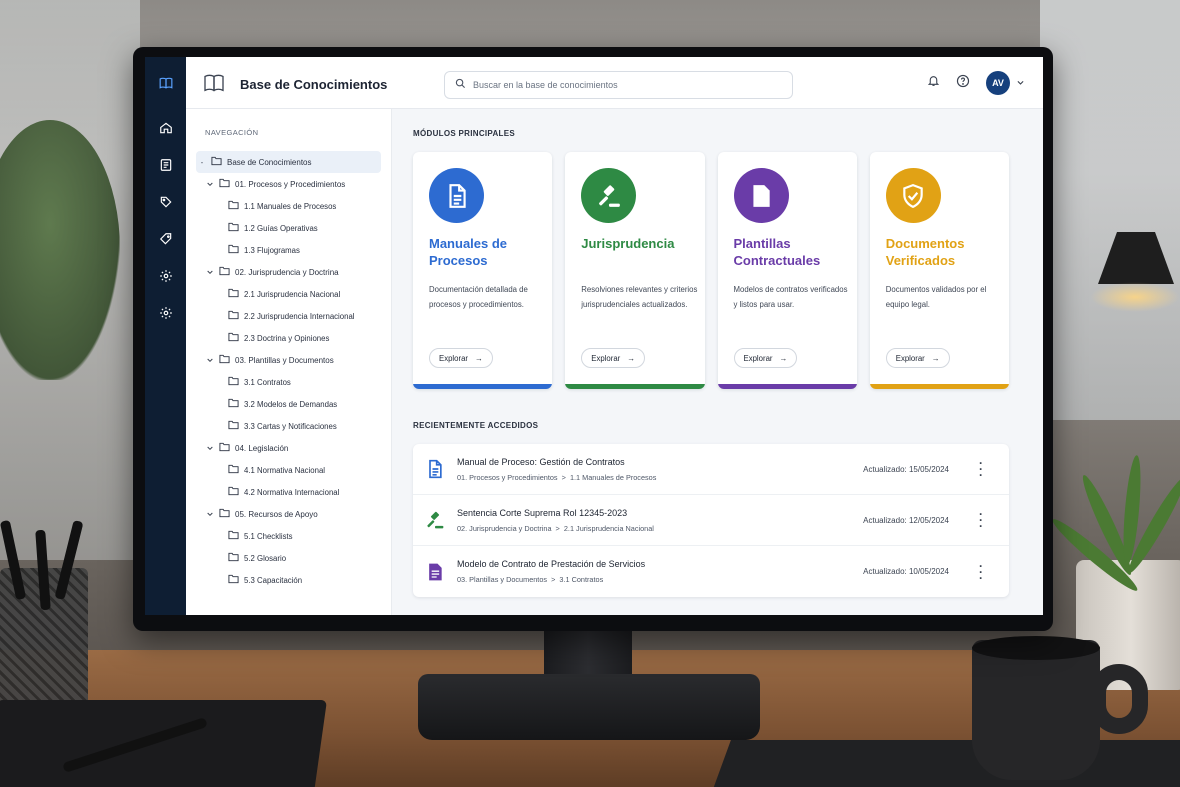 This screenshot has height=787, width=1180. Describe the element at coordinates (464, 133) in the screenshot. I see `modules-heading: MÓDULOS PRINCIPALES` at that location.